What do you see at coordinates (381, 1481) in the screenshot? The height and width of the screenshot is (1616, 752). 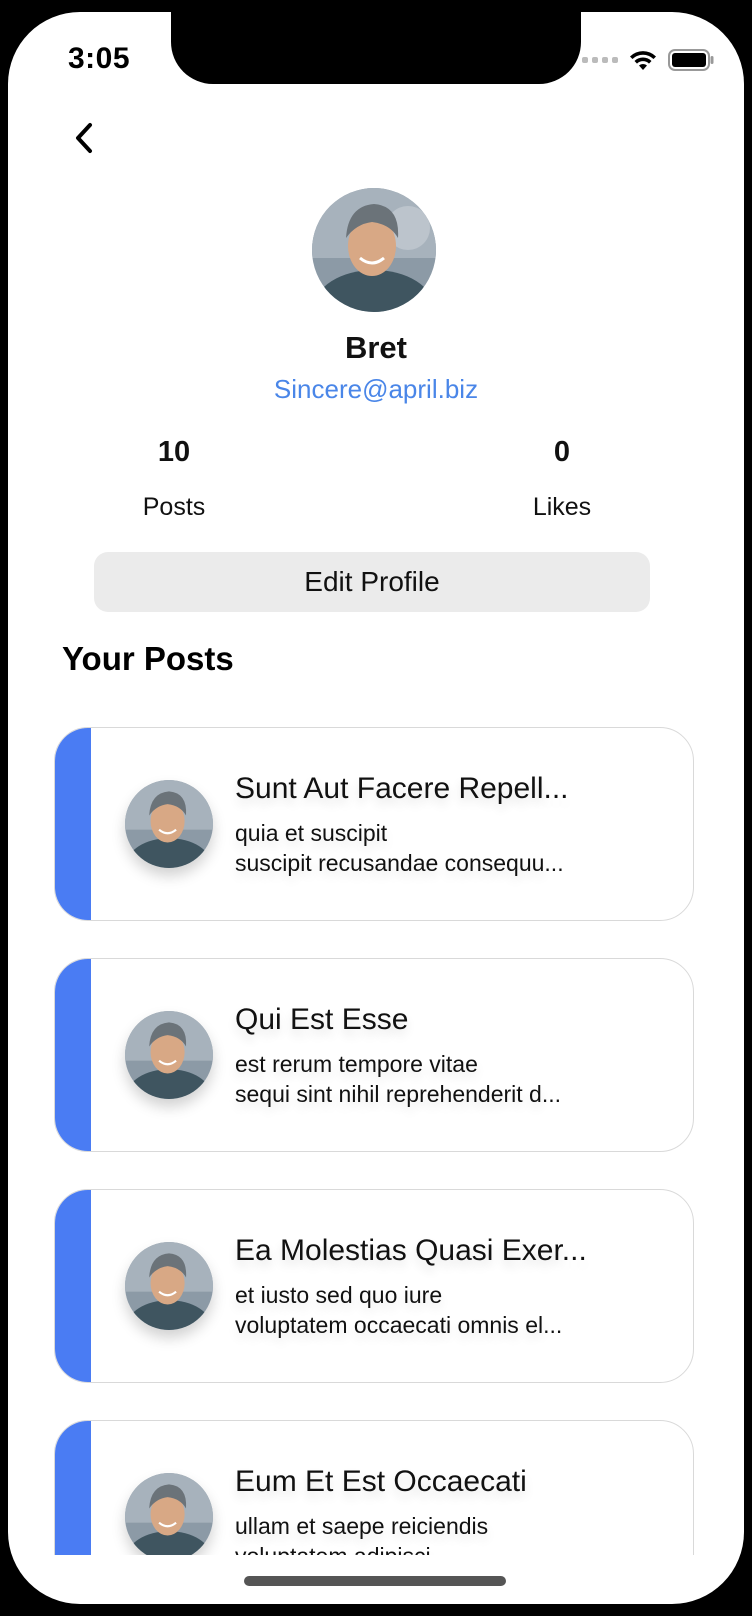 I see `post-title: Eum Et Est Occaecati` at bounding box center [381, 1481].